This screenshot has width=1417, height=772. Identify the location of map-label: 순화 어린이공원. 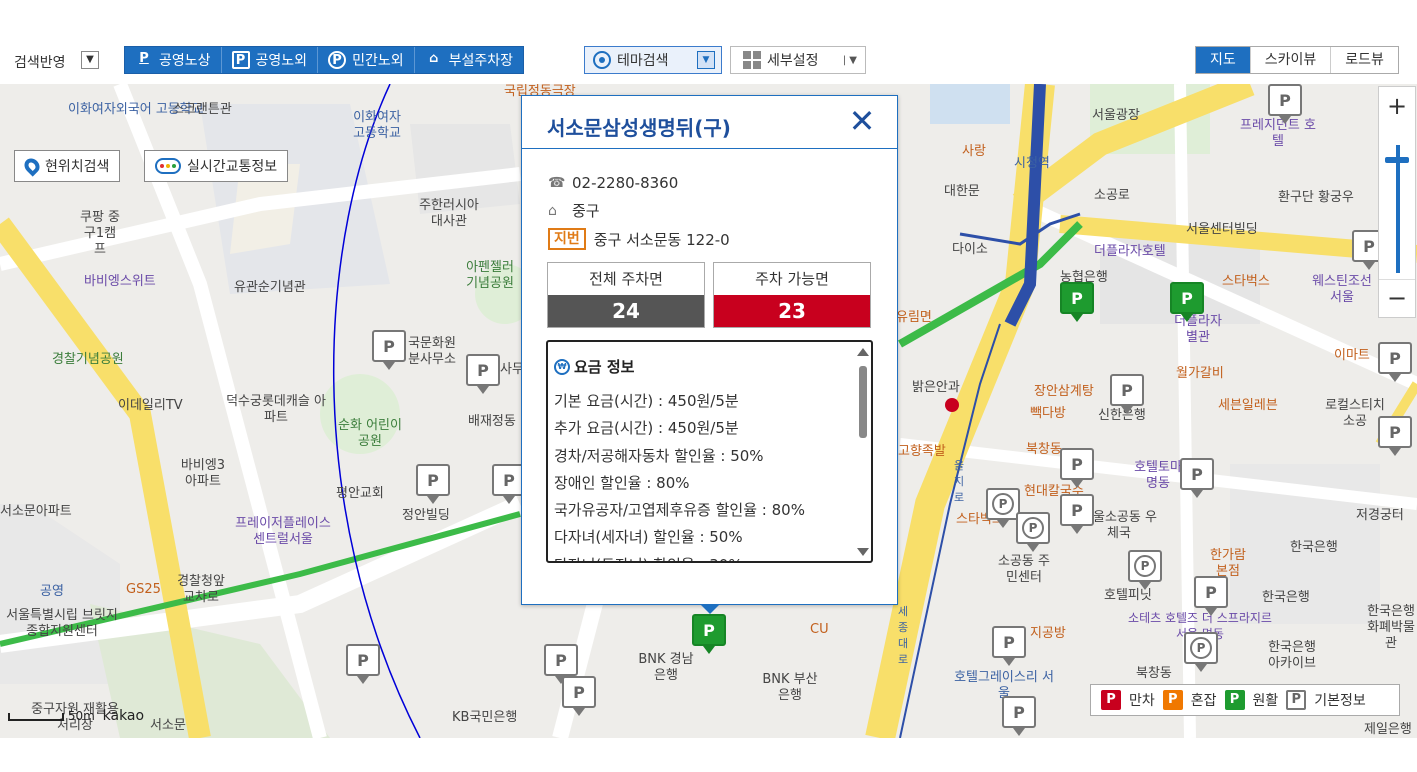
(370, 433).